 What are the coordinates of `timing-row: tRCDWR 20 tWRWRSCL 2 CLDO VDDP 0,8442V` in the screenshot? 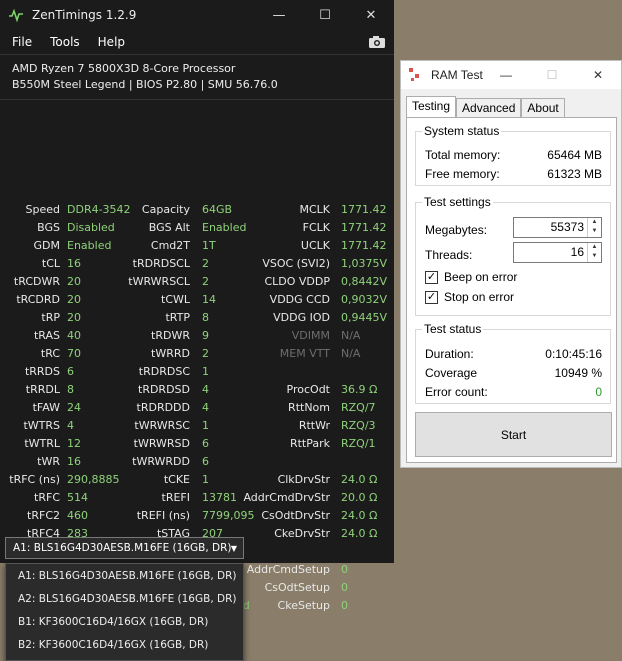 It's located at (197, 282).